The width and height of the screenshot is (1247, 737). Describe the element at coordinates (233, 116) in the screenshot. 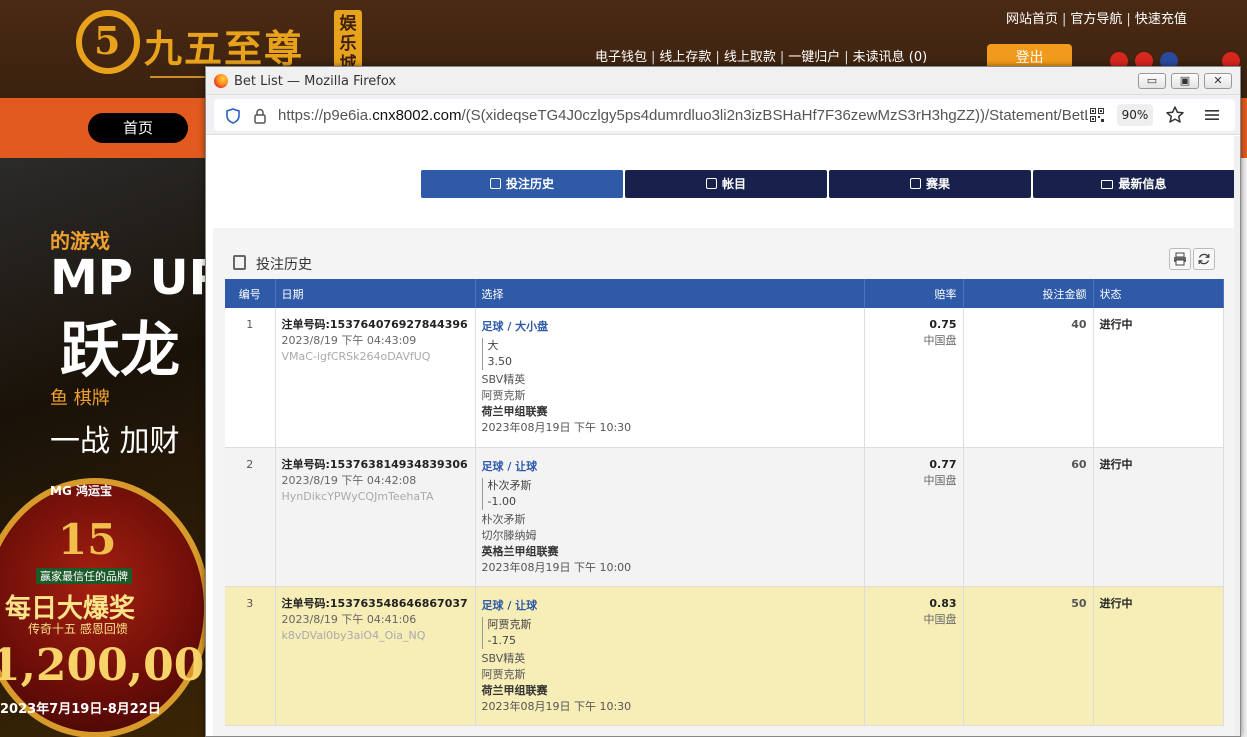

I see `shield-icon` at that location.